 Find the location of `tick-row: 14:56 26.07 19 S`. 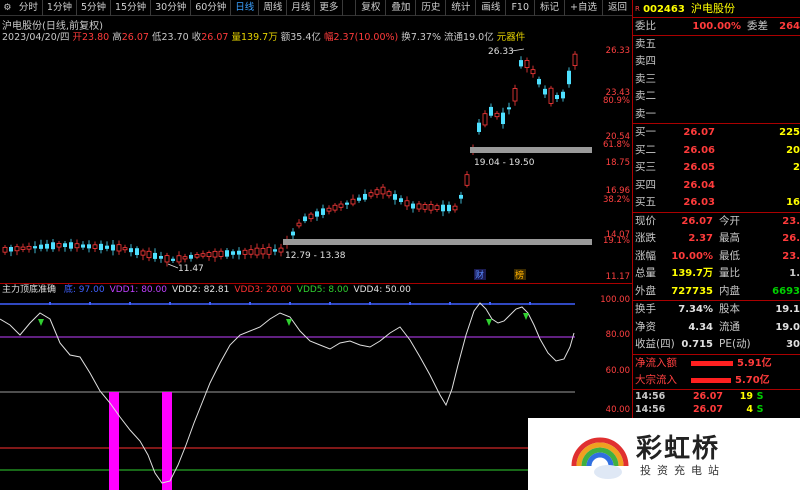

tick-row: 14:56 26.07 19 S is located at coordinates (716, 397).